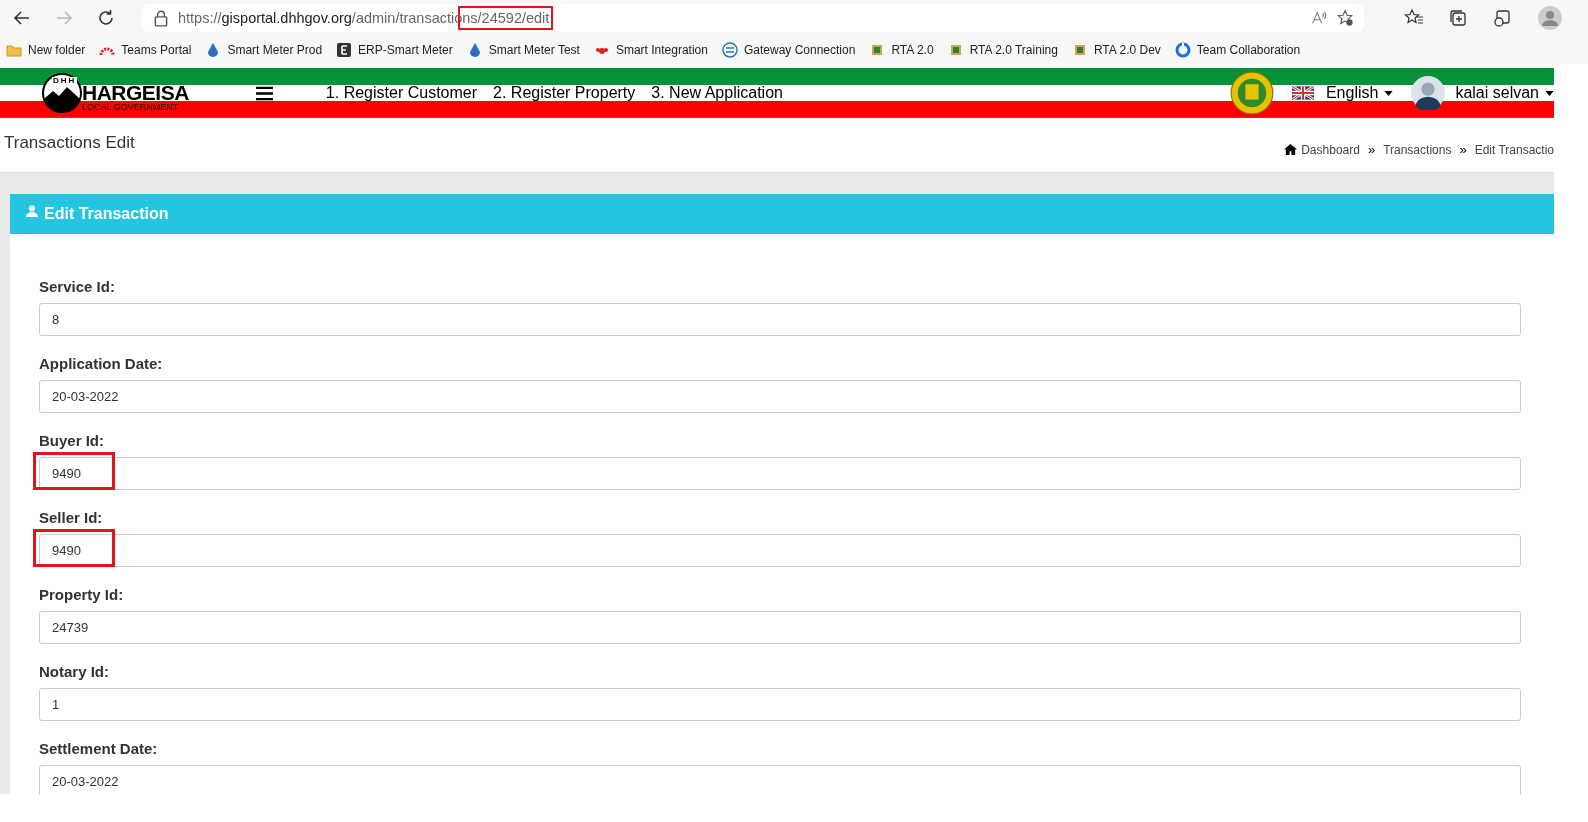 This screenshot has width=1588, height=822. What do you see at coordinates (650, 50) in the screenshot?
I see `bookmark: Smart Integration` at bounding box center [650, 50].